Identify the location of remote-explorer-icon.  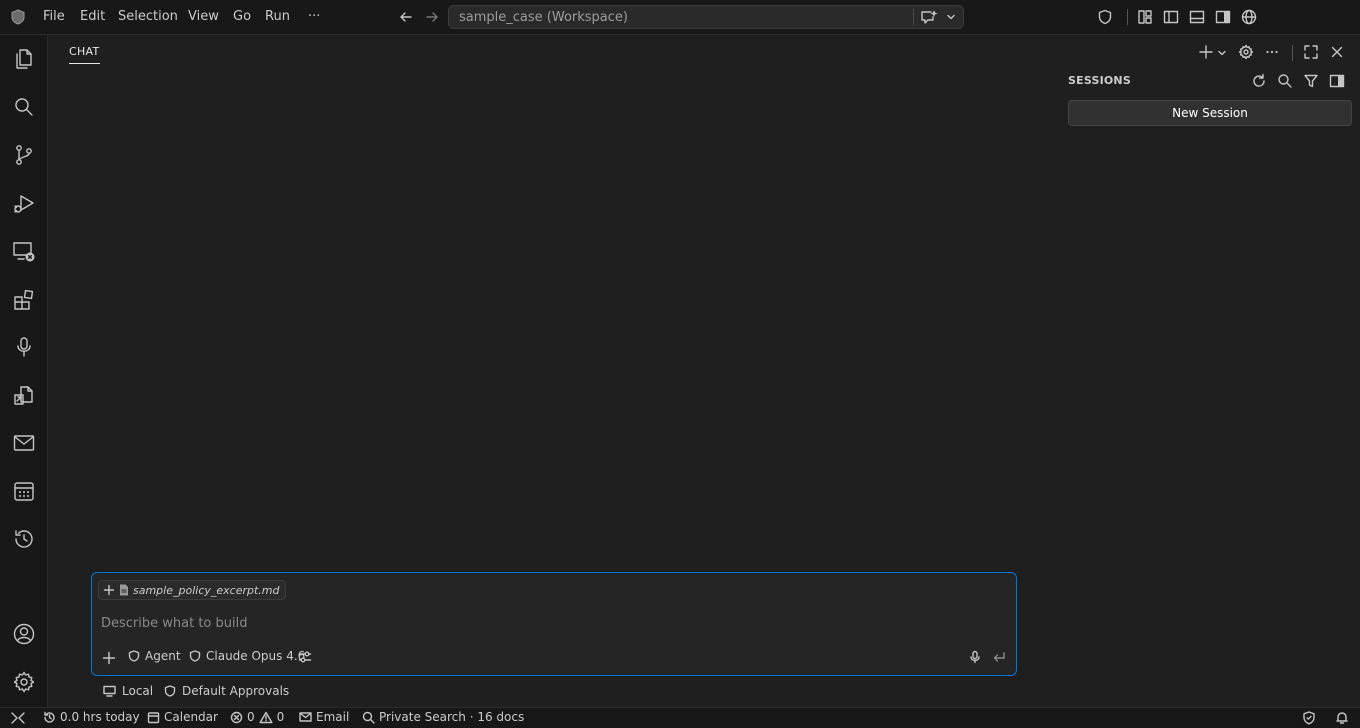
(24, 252).